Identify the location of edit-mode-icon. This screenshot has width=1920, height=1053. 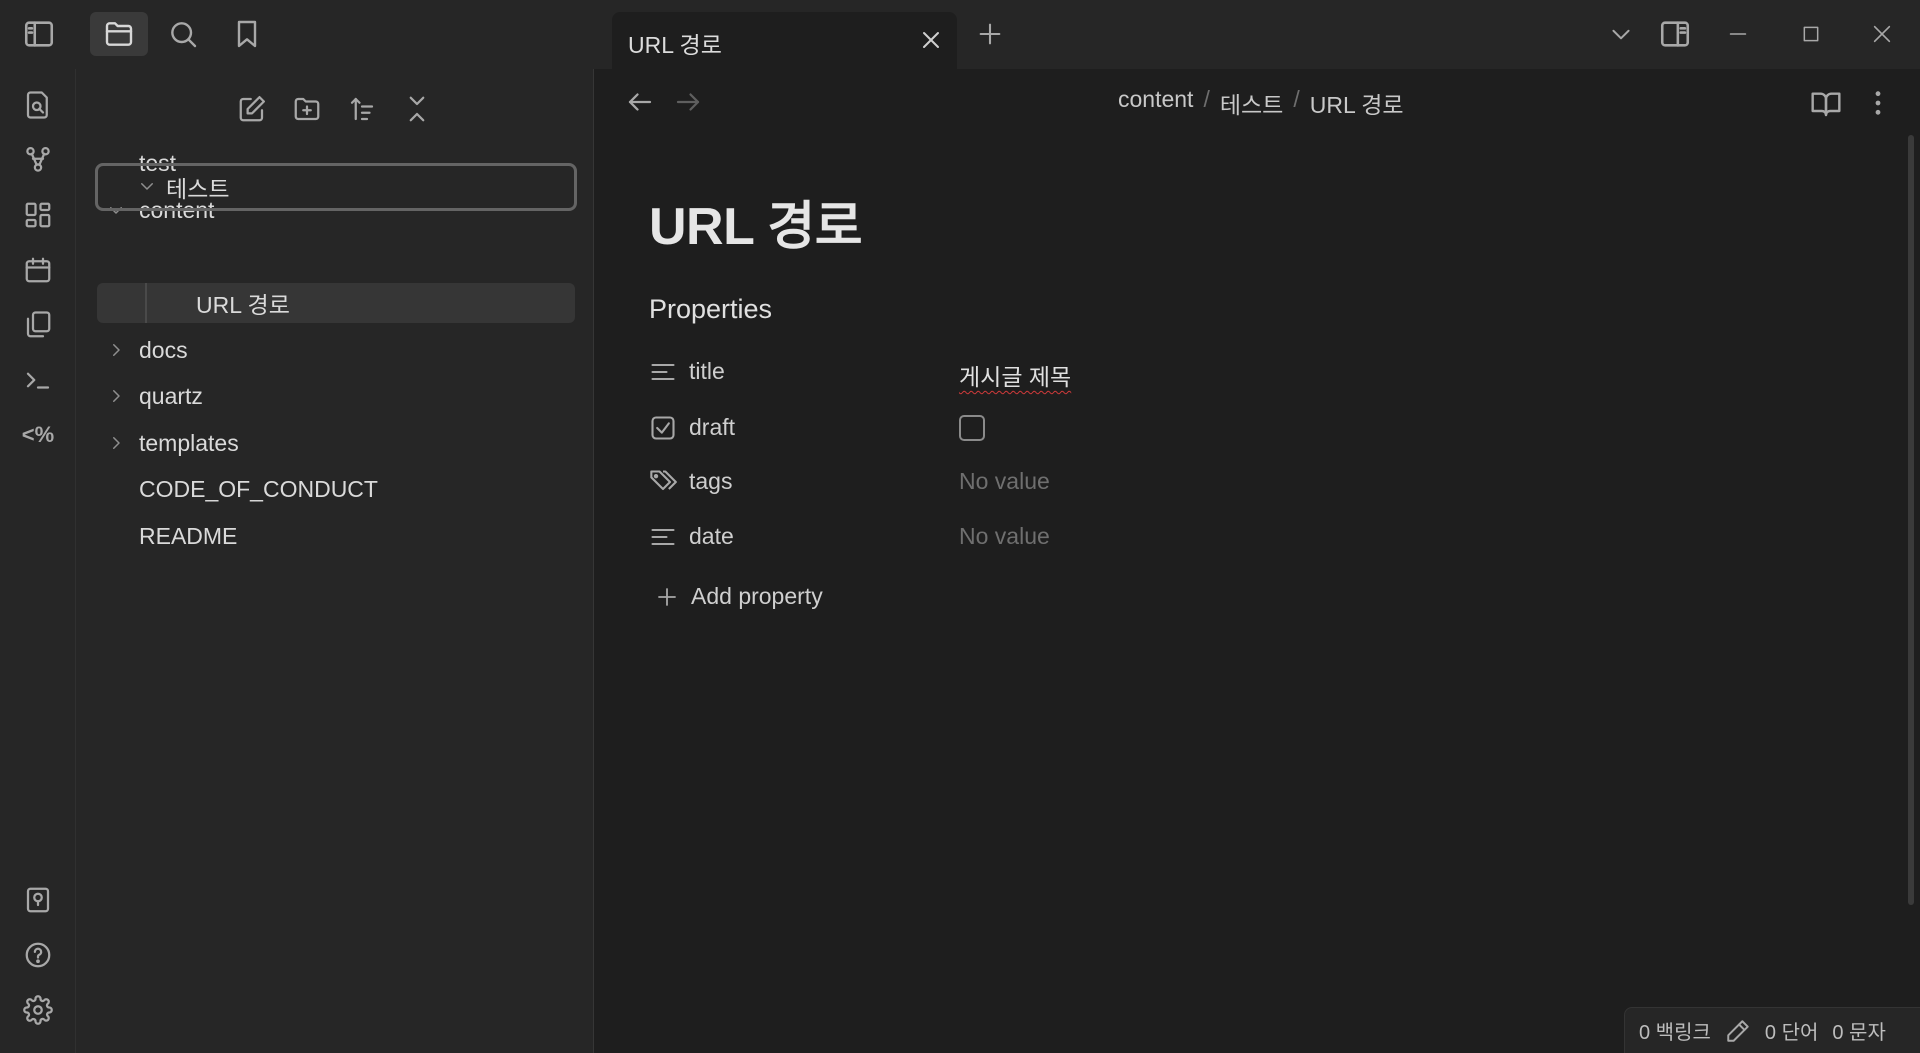
(1738, 1031).